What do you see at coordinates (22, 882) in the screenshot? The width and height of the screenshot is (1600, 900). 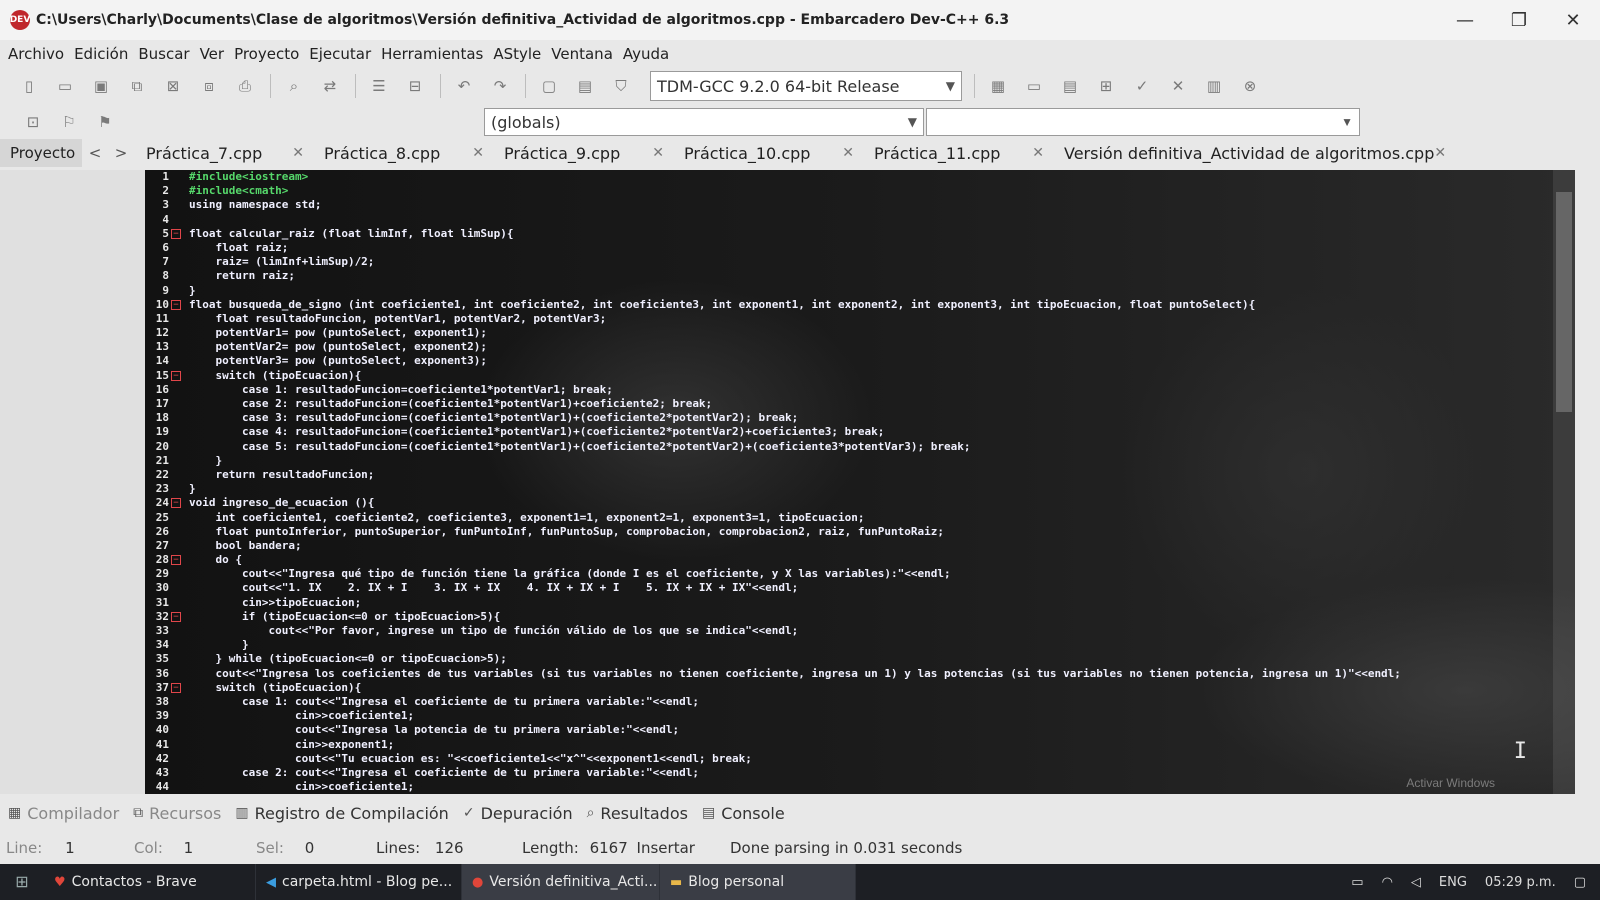 I see `start-icon: ⊞` at bounding box center [22, 882].